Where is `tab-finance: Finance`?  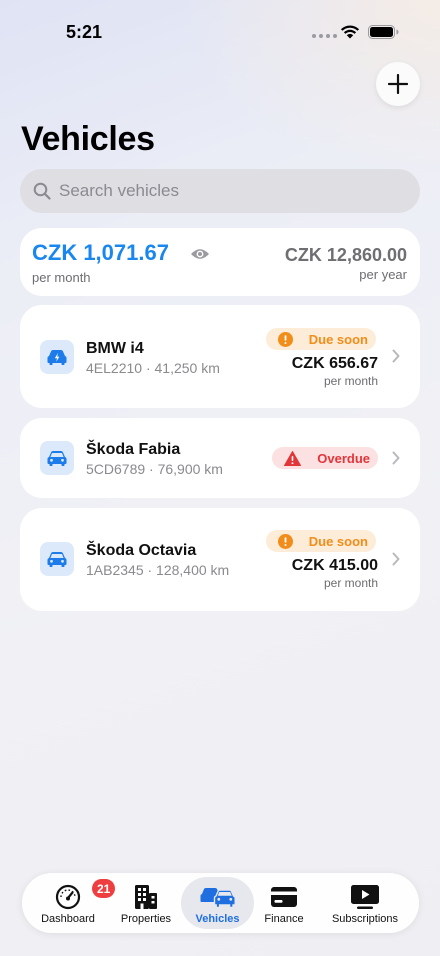 tab-finance: Finance is located at coordinates (284, 903).